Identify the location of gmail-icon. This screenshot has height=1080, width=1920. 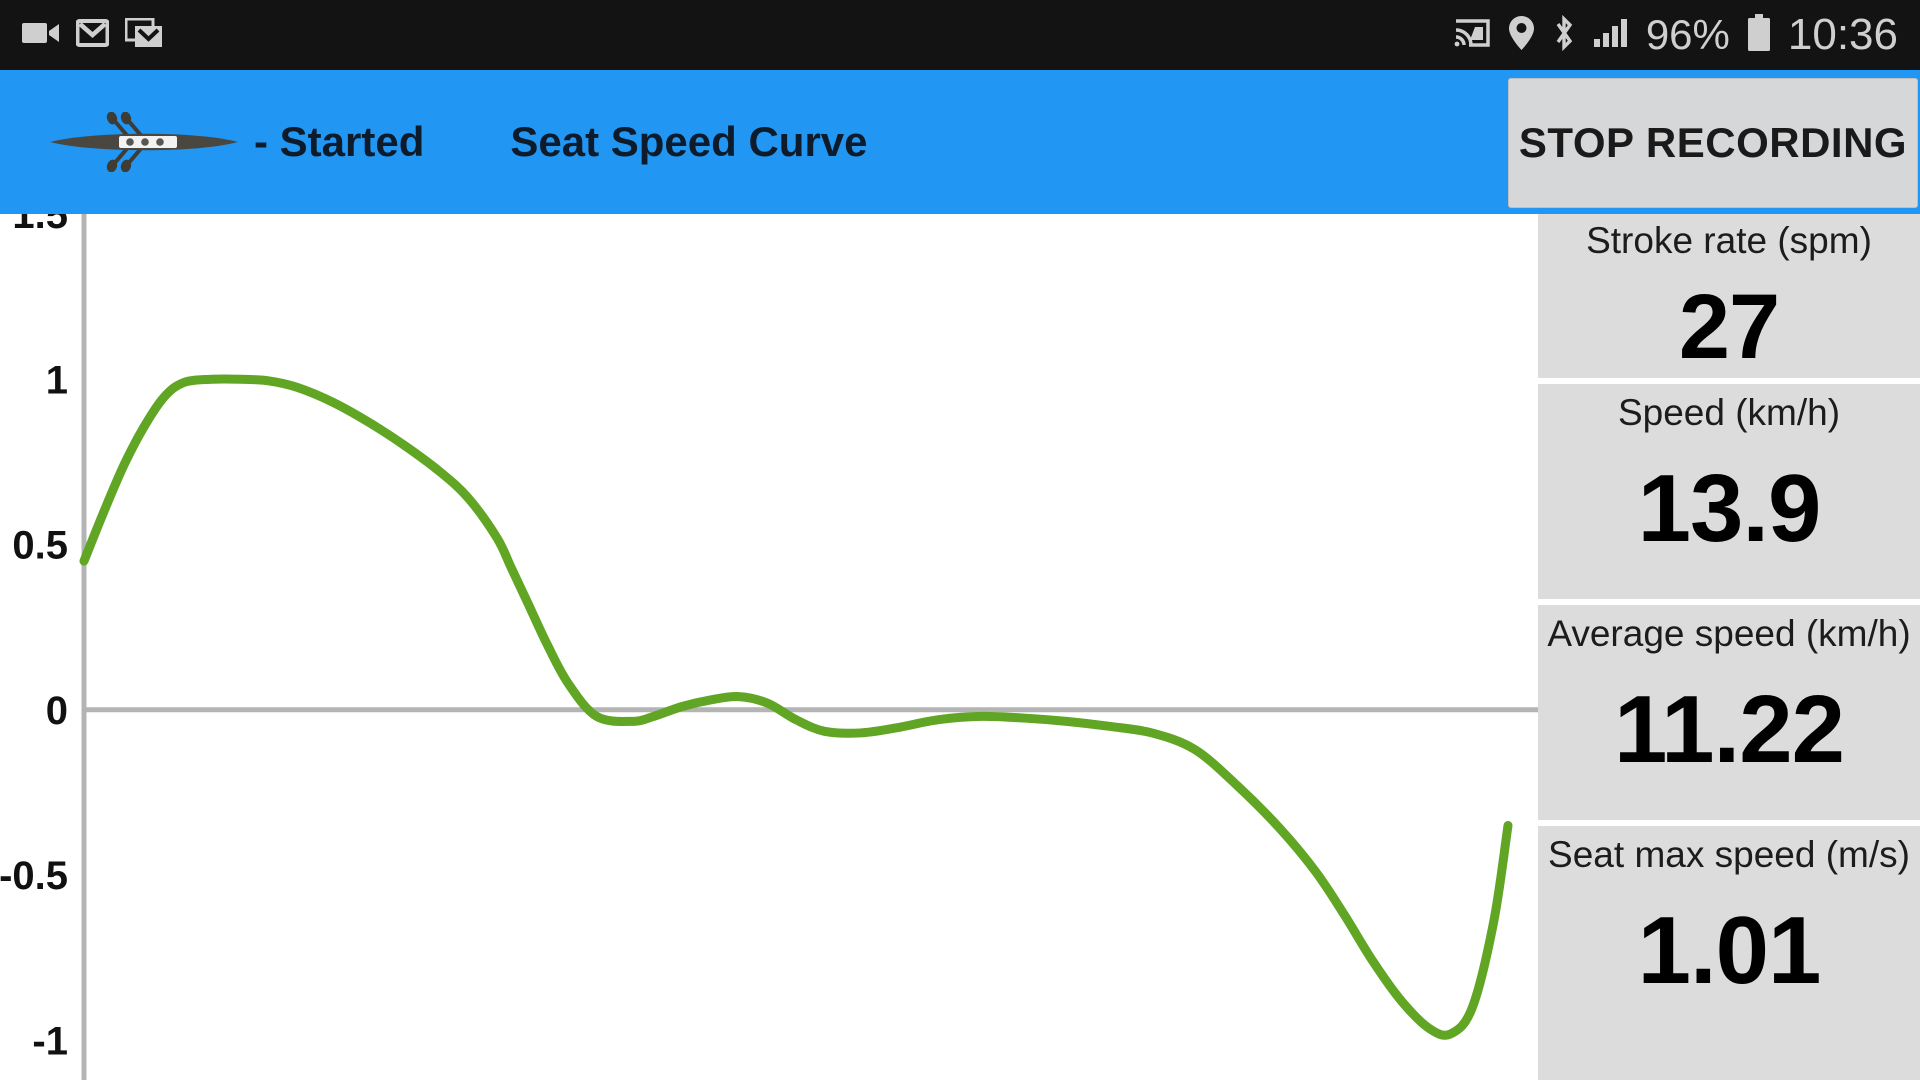
(92, 35).